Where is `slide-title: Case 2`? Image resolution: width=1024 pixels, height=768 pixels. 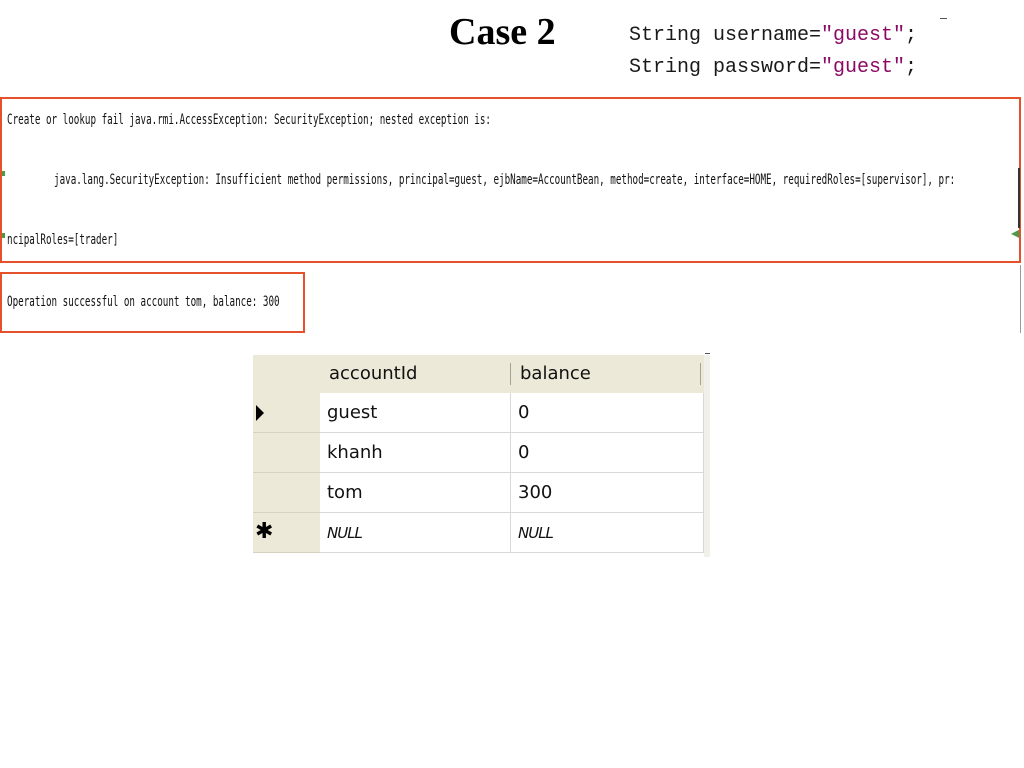 slide-title: Case 2 is located at coordinates (502, 32).